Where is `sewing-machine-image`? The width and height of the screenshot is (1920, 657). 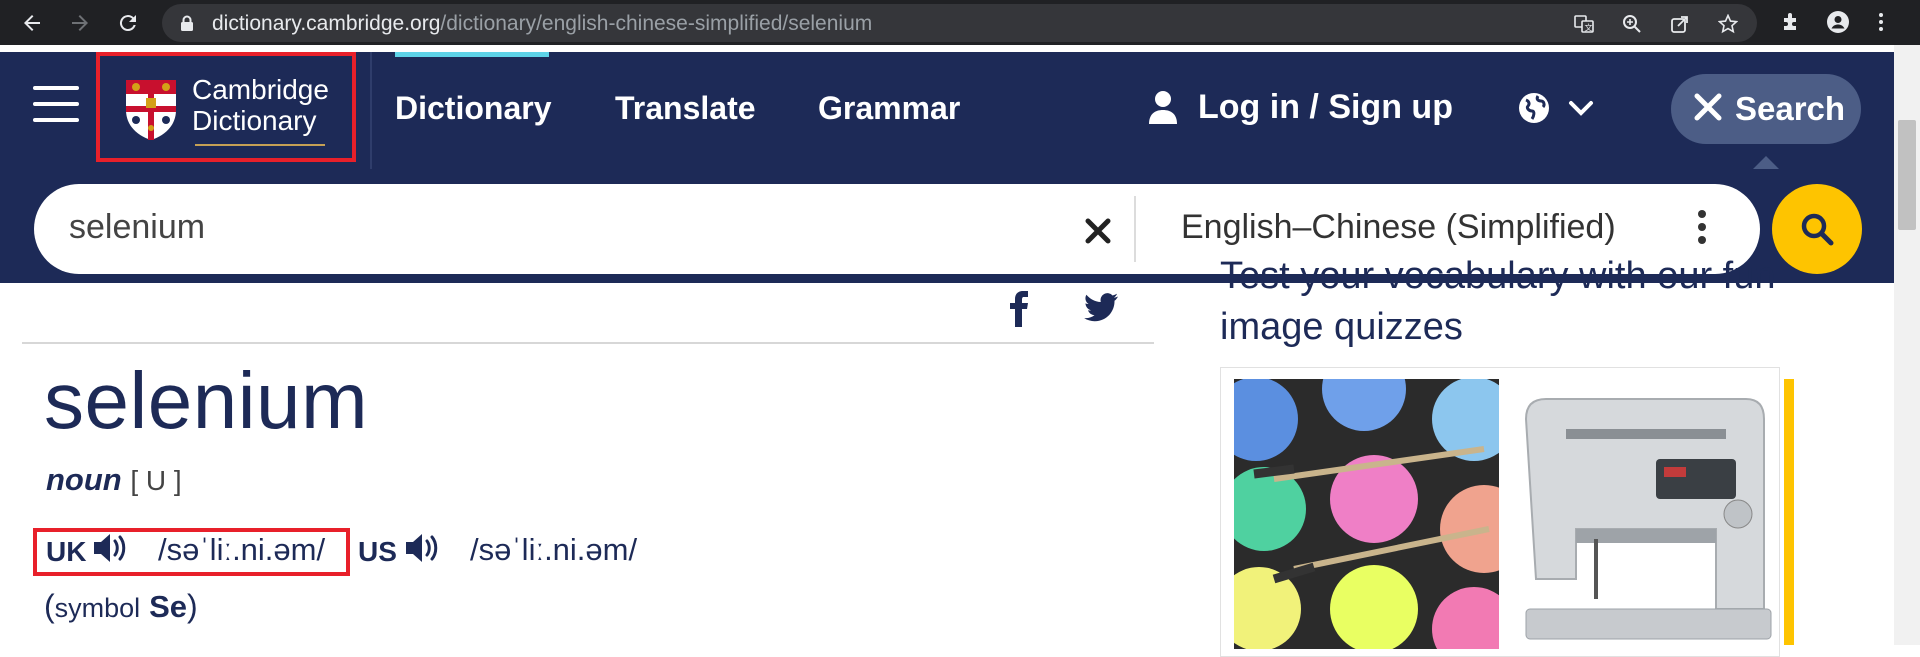 sewing-machine-image is located at coordinates (1640, 514).